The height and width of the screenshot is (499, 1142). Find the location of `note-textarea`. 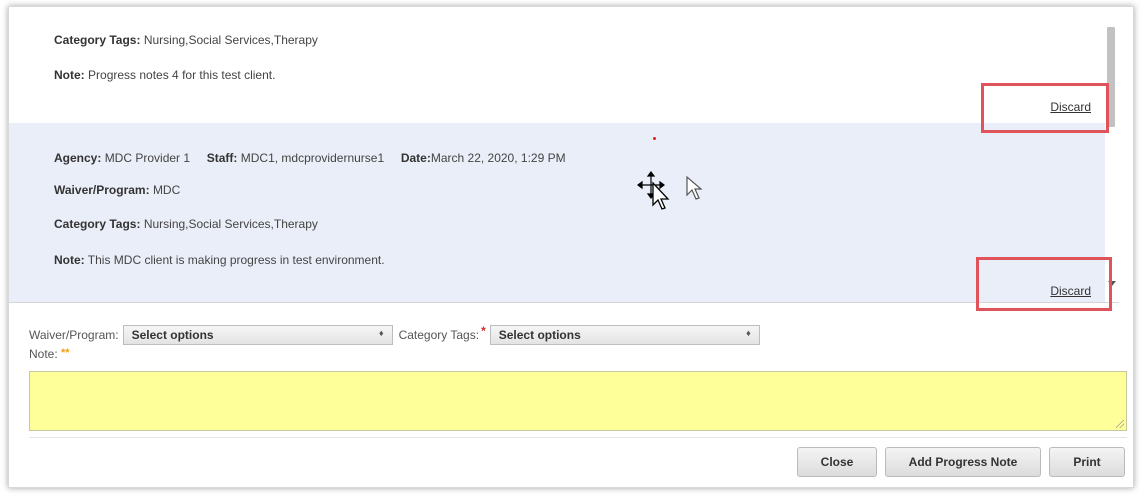

note-textarea is located at coordinates (578, 401).